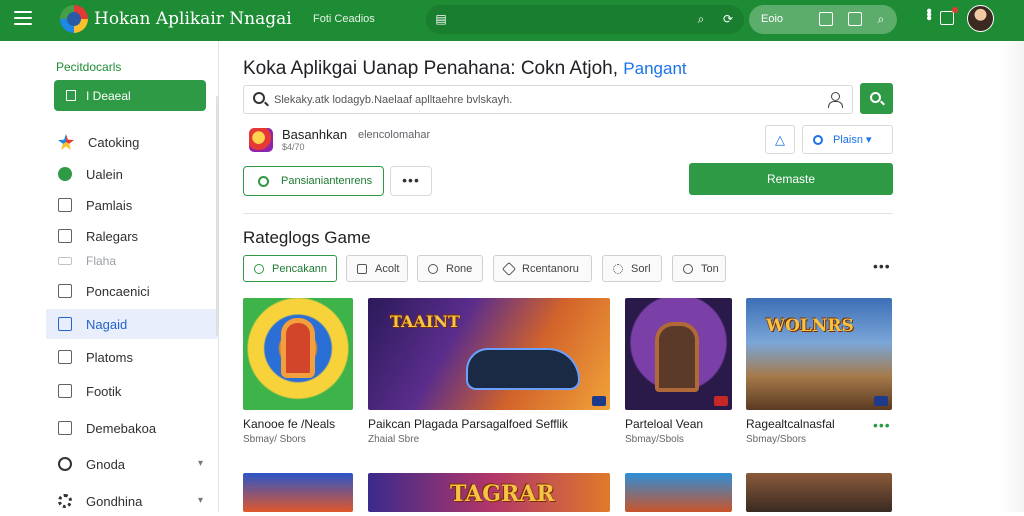  What do you see at coordinates (980, 18) in the screenshot?
I see `avatar` at bounding box center [980, 18].